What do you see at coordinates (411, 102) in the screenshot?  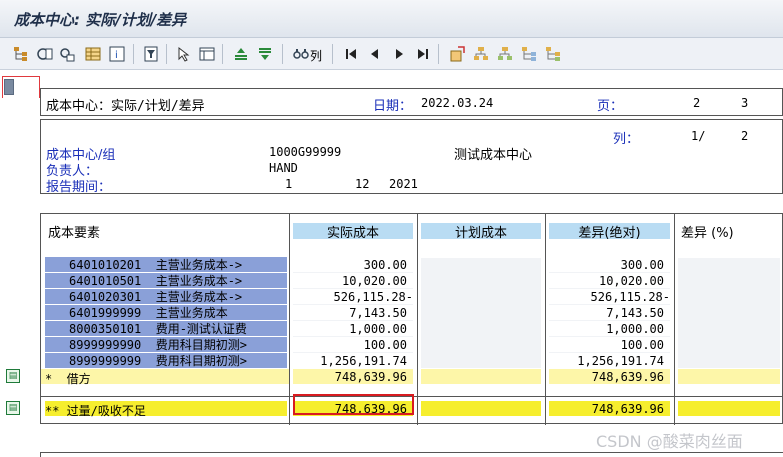 I see `report-header-box: 成本中心：实际/计划/差异 日期： 2022.03.24 页： 2 3` at bounding box center [411, 102].